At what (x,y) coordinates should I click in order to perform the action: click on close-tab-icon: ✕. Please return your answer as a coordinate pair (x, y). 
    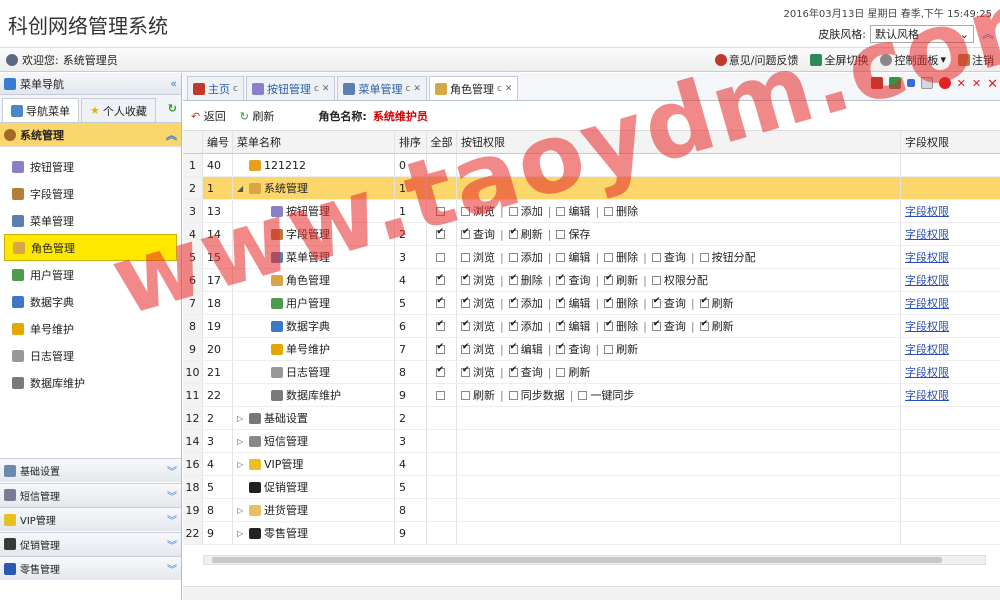
    Looking at the image, I should click on (326, 89).